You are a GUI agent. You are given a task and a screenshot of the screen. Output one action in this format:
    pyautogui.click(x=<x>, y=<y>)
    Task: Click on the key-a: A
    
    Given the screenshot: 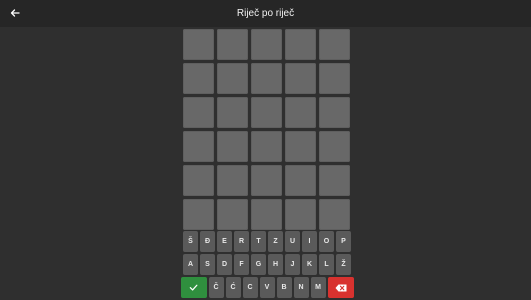 What is the action you would take?
    pyautogui.click(x=190, y=264)
    